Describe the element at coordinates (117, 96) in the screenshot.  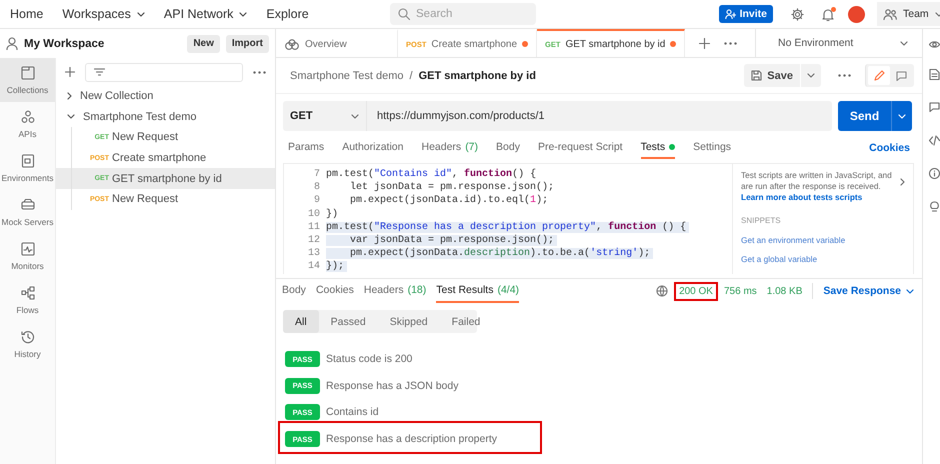
I see `collection-name: New Collection` at that location.